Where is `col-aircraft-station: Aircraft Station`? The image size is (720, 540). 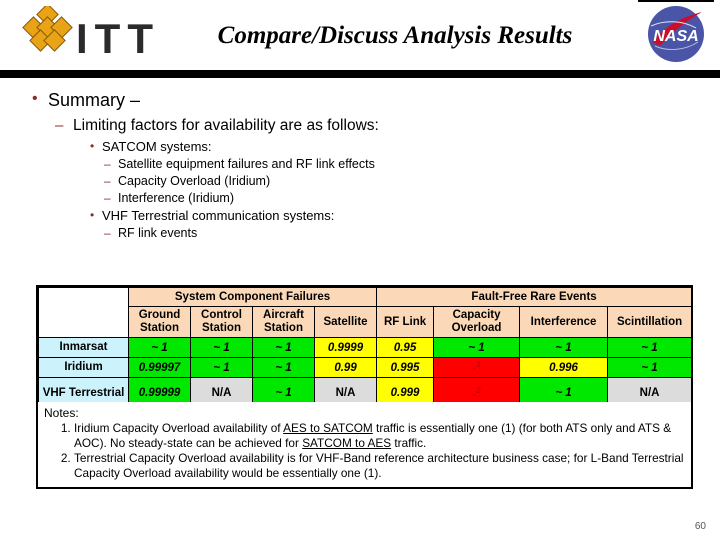
col-aircraft-station: Aircraft Station is located at coordinates (283, 322).